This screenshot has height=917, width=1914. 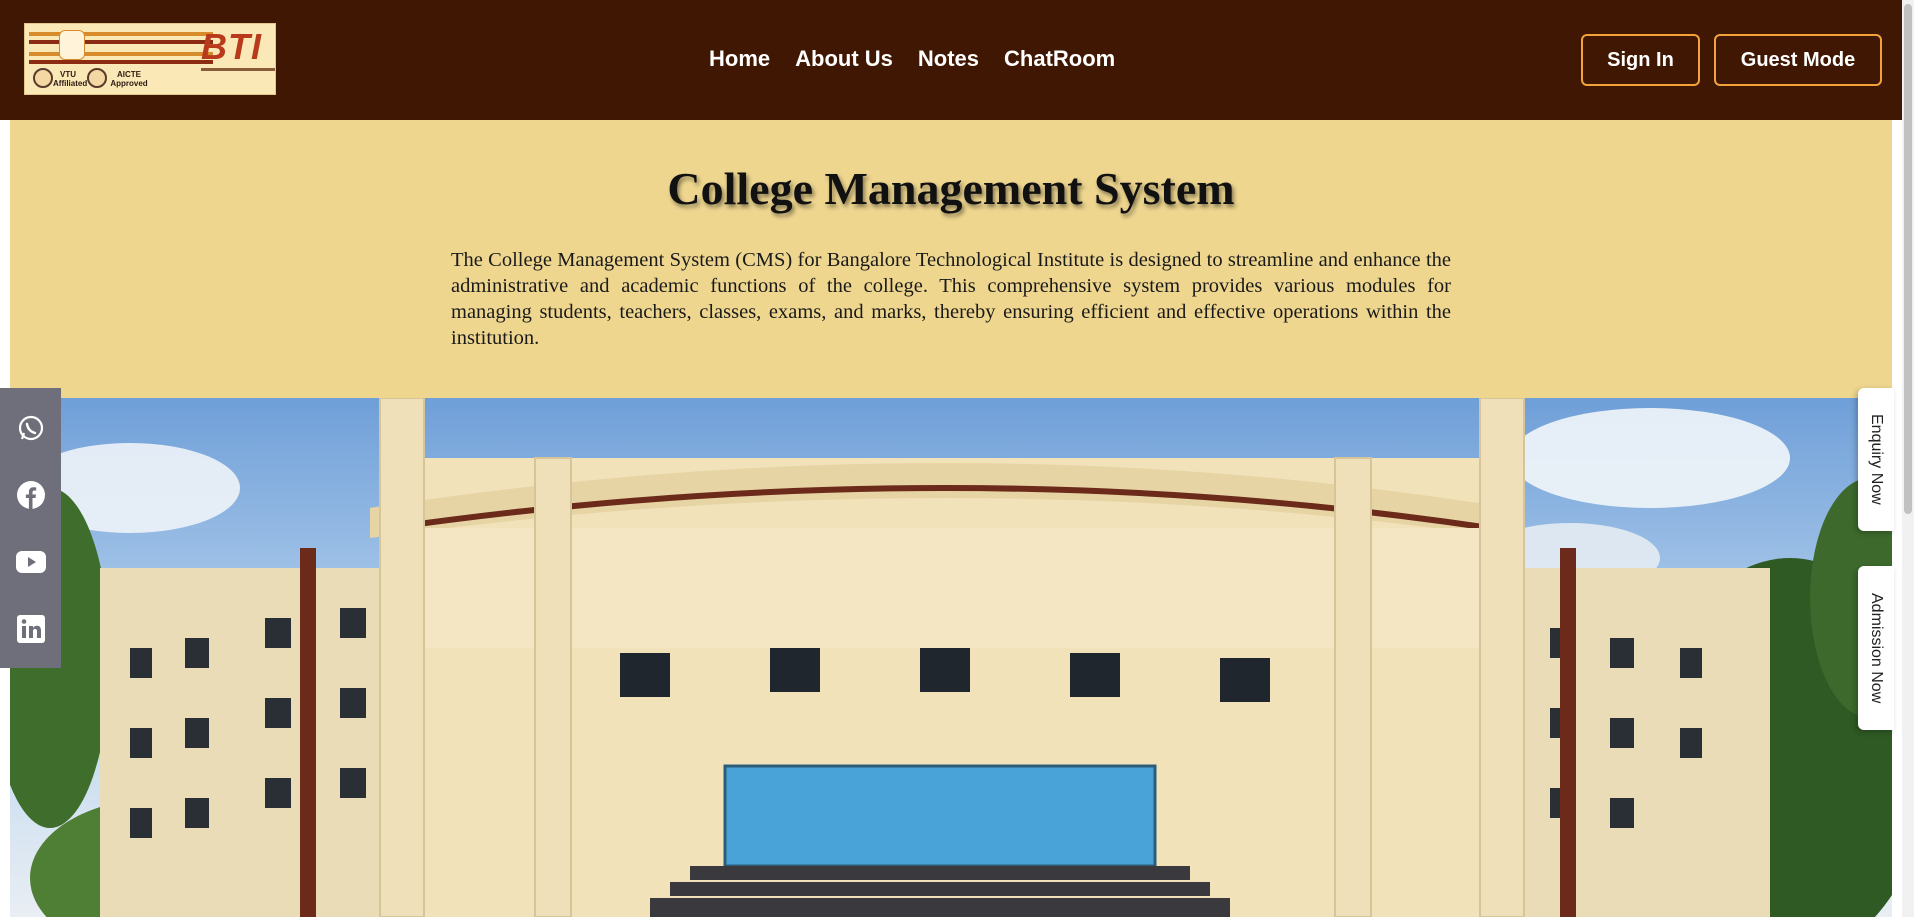 What do you see at coordinates (231, 46) in the screenshot?
I see `logo-brand-text: BTI` at bounding box center [231, 46].